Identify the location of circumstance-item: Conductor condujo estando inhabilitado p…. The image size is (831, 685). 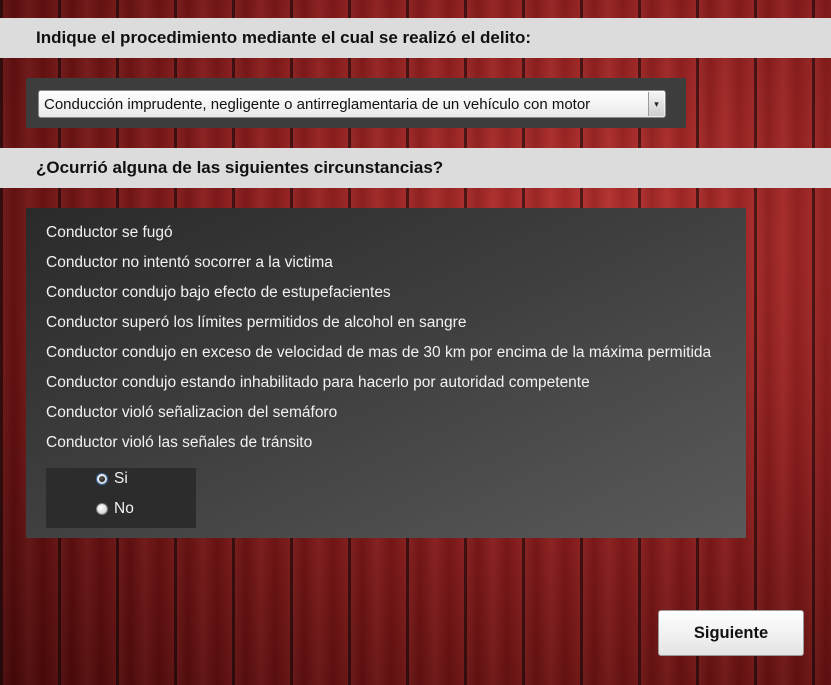
(318, 382).